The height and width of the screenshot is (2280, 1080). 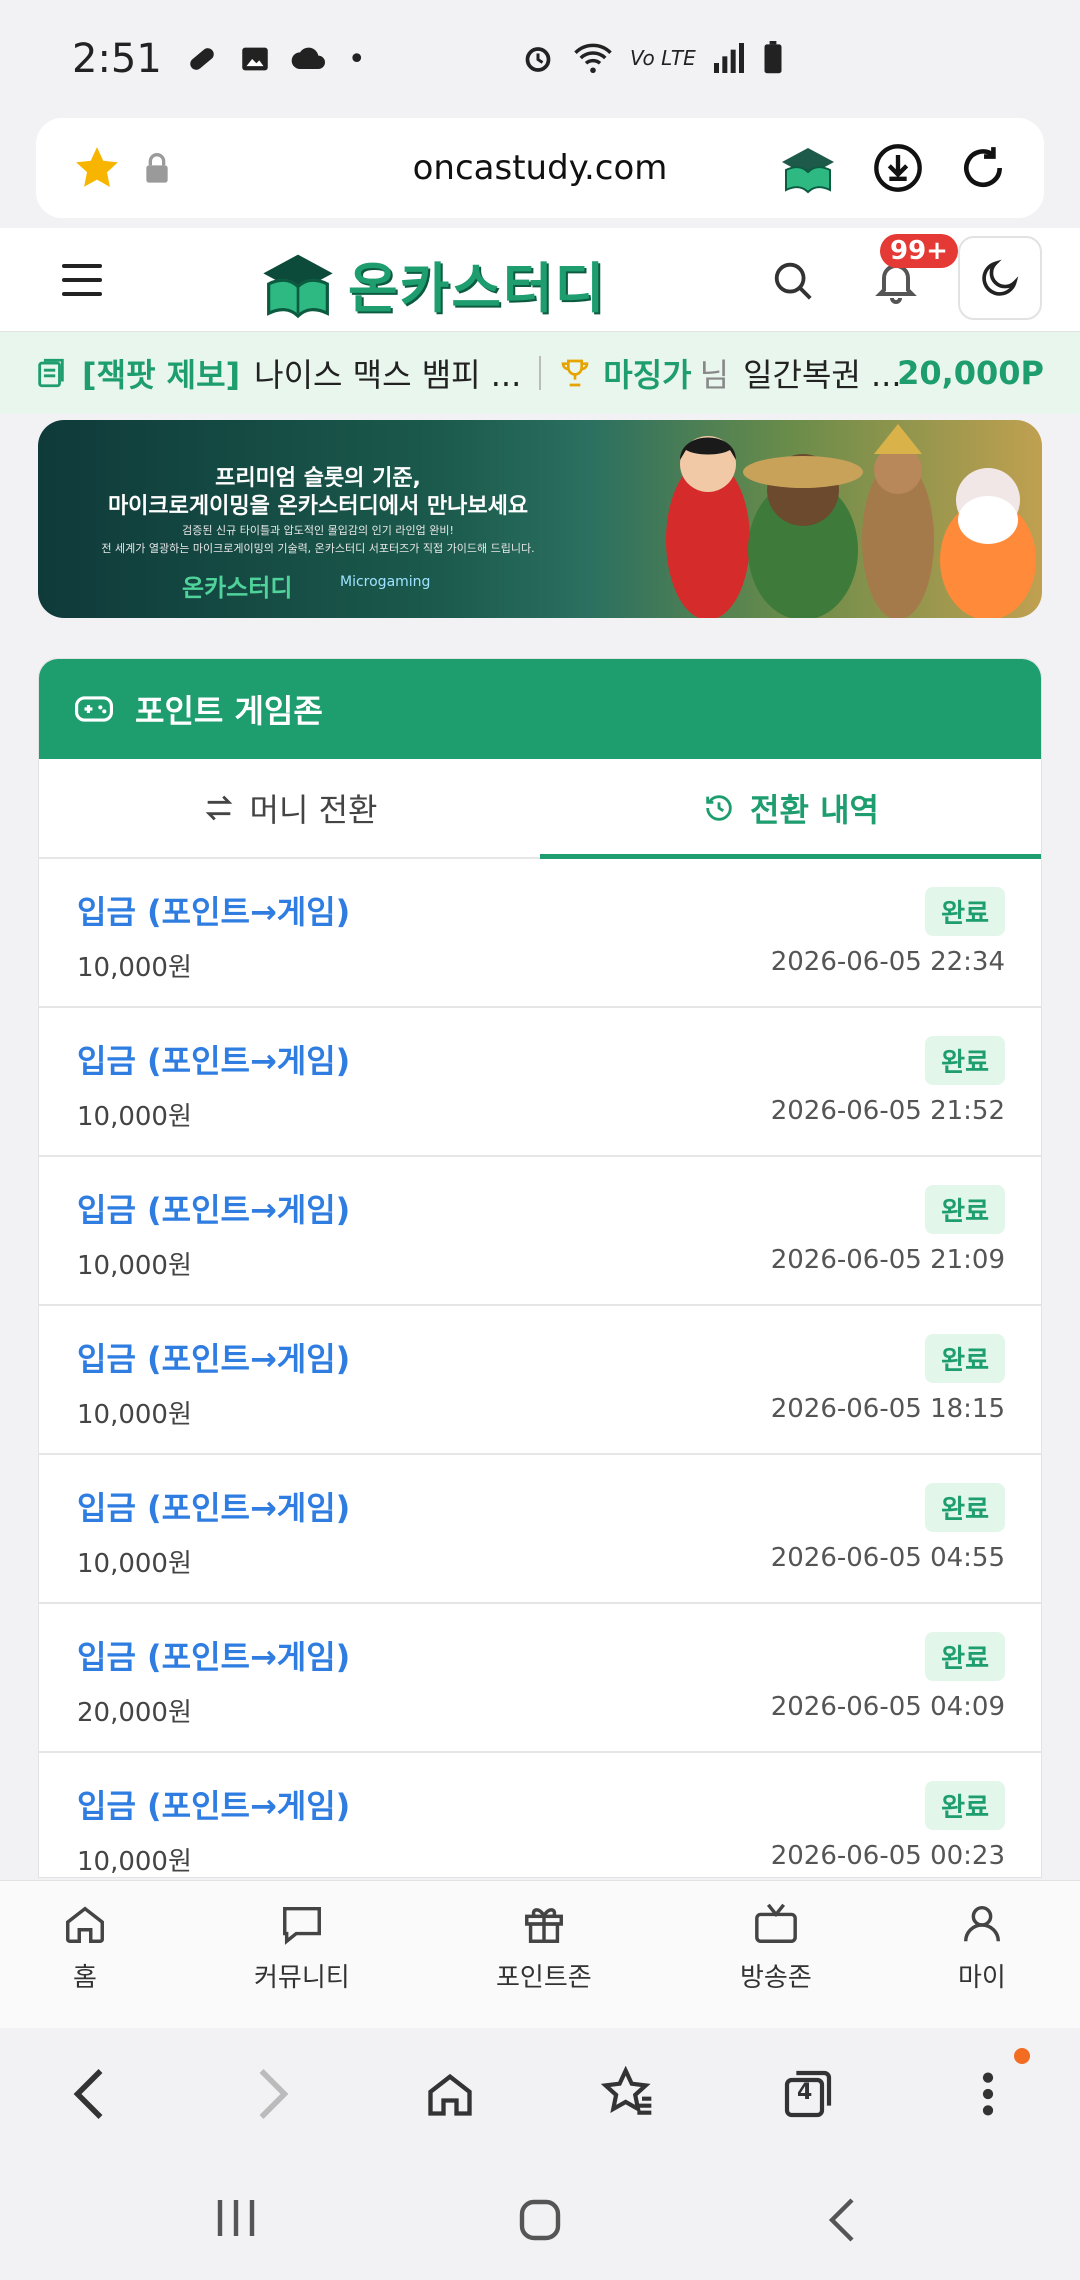 What do you see at coordinates (887, 1111) in the screenshot?
I see `row-date: 2026-06-05 21:52` at bounding box center [887, 1111].